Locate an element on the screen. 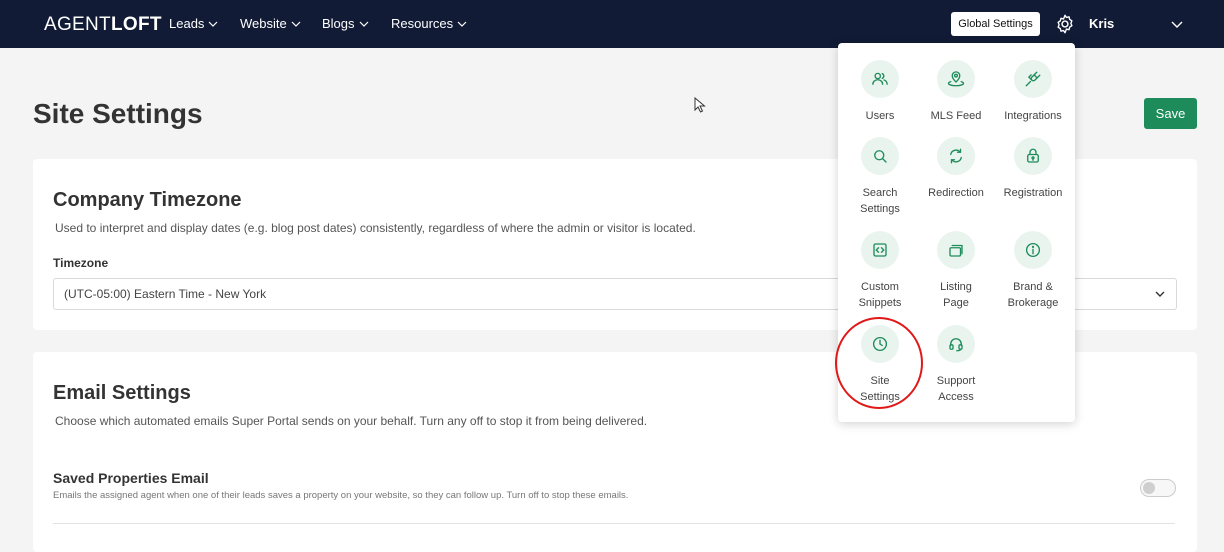 The width and height of the screenshot is (1224, 552). nav-blogs: Blogs is located at coordinates (345, 23).